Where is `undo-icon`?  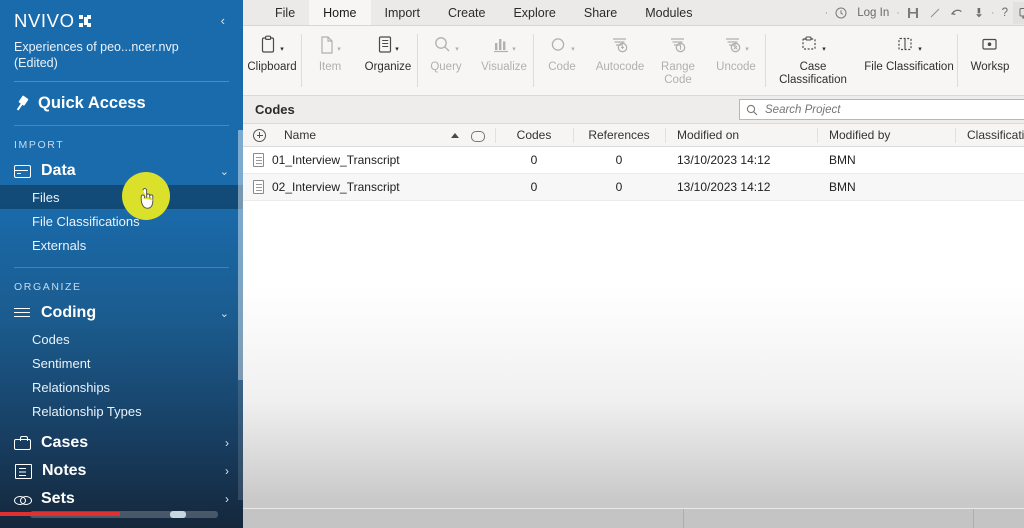 undo-icon is located at coordinates (957, 13).